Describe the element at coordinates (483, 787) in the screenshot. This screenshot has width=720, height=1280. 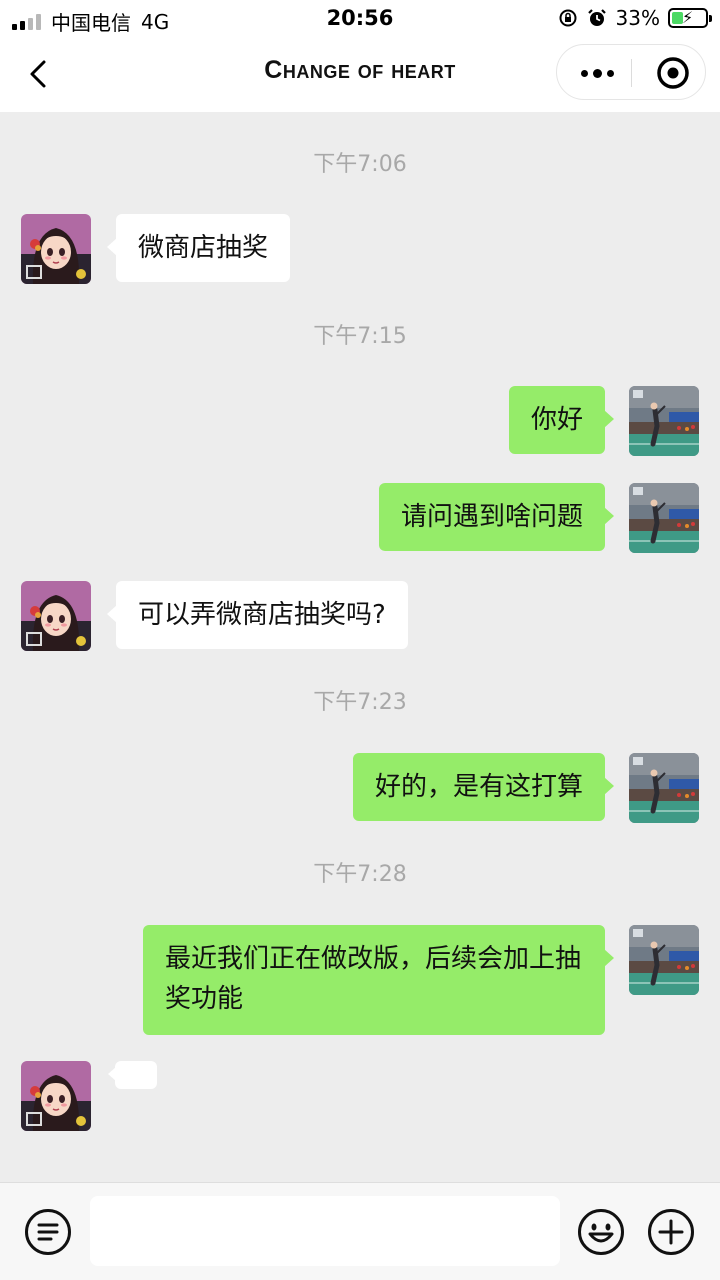
I see `message-bubble-outgoing: 好的，是有这打算` at that location.